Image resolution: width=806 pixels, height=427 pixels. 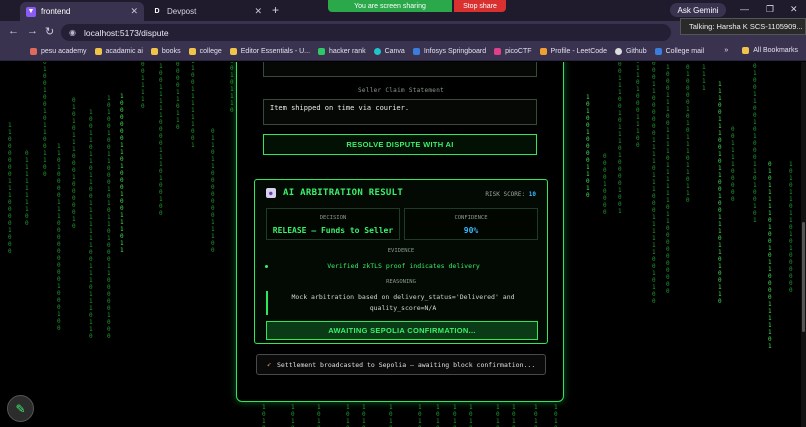 What do you see at coordinates (726, 50) in the screenshot?
I see `chevron-right-icon: »` at bounding box center [726, 50].